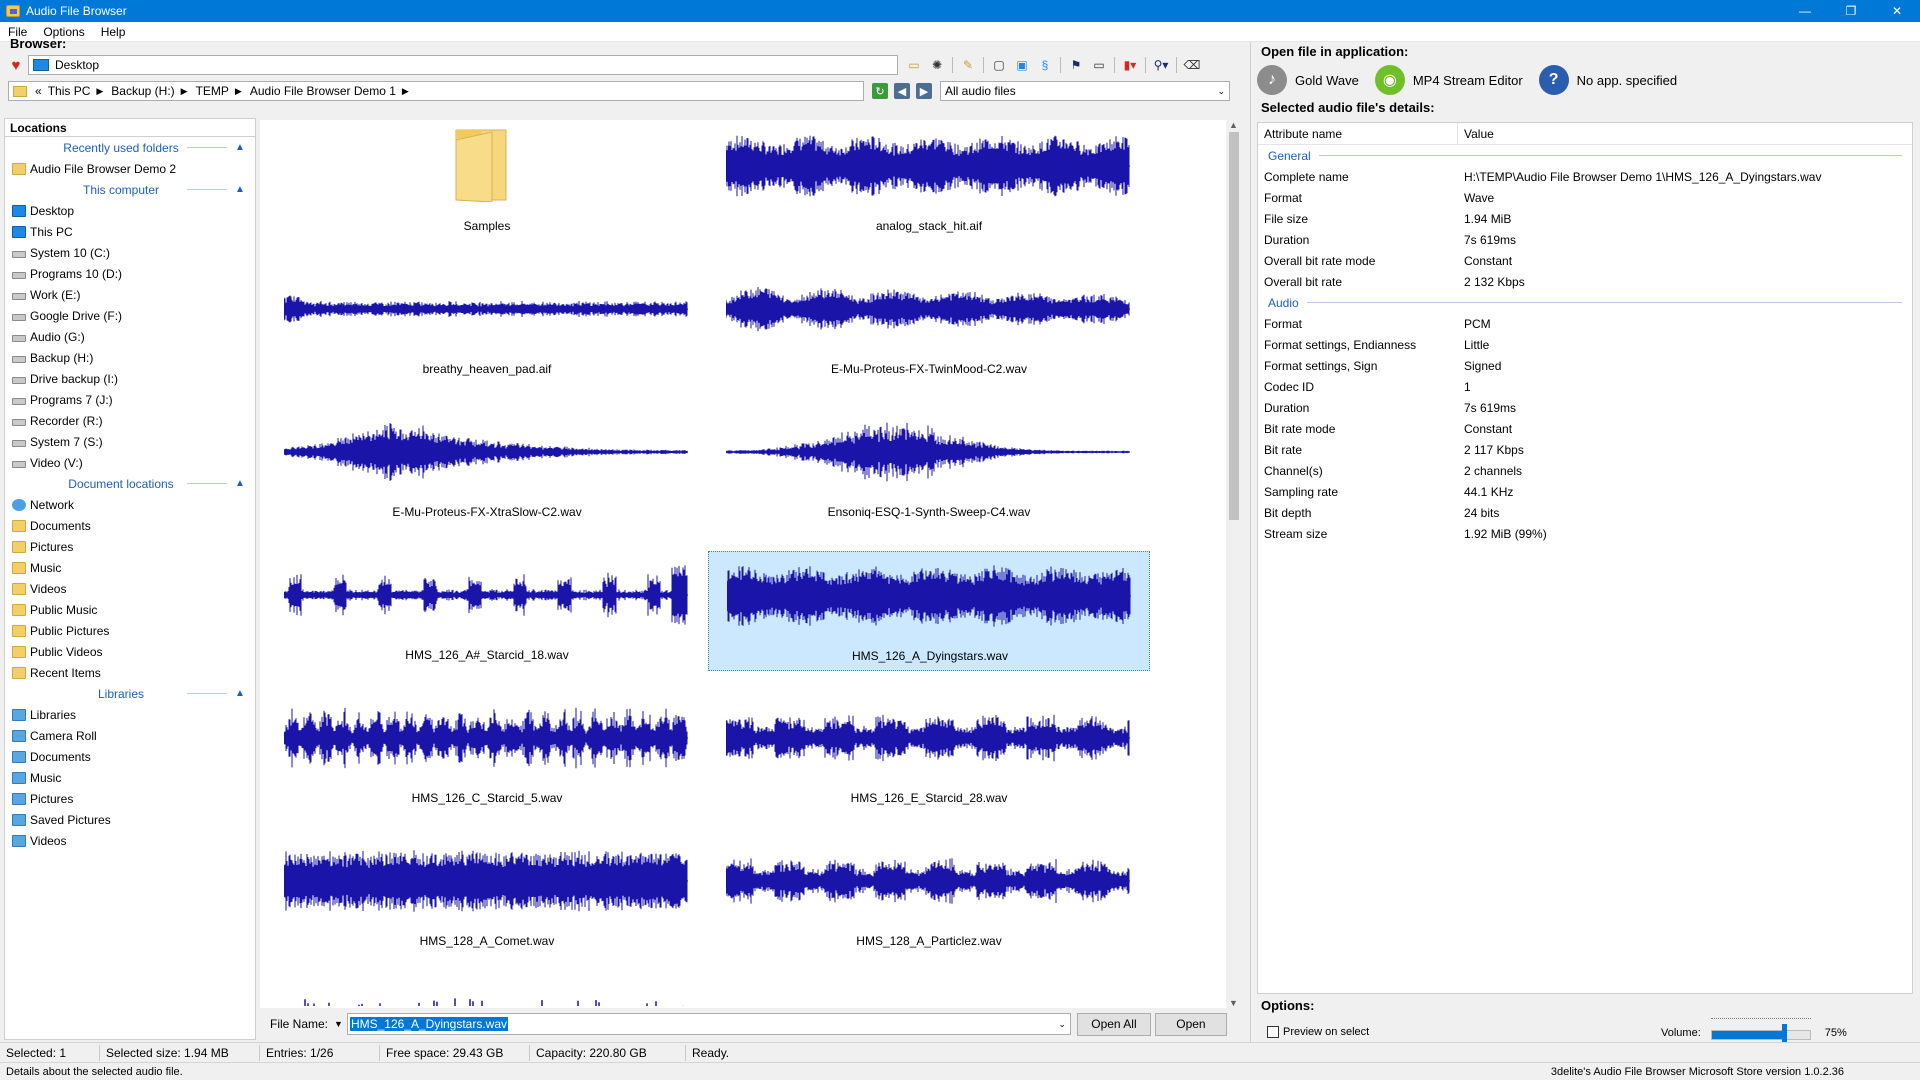 The height and width of the screenshot is (1080, 1920). I want to click on scroll-up-icon: ▲, so click(1233, 125).